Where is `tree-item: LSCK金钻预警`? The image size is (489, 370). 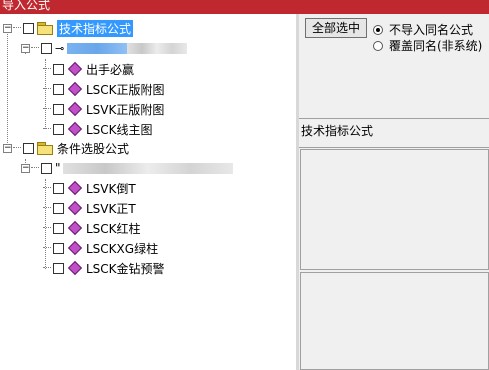
tree-item: LSCK金钻预警 is located at coordinates (104, 268).